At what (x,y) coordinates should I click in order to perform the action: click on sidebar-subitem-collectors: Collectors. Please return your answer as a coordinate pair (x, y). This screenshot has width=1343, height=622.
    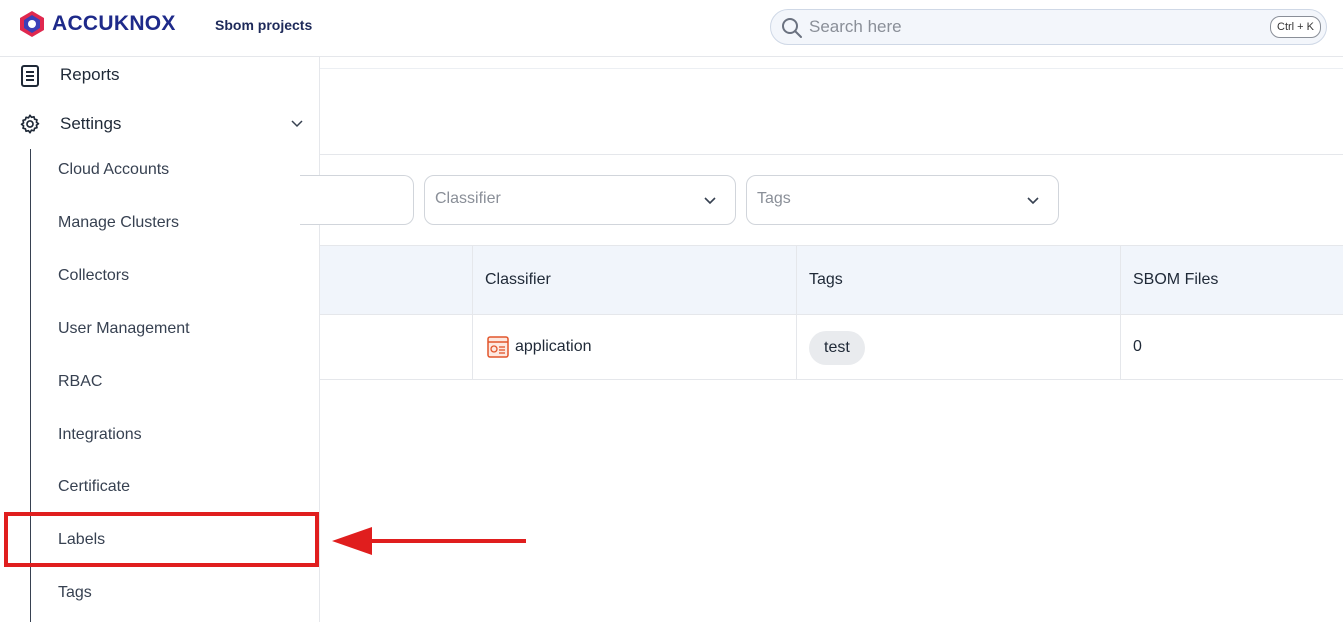
    Looking at the image, I should click on (93, 276).